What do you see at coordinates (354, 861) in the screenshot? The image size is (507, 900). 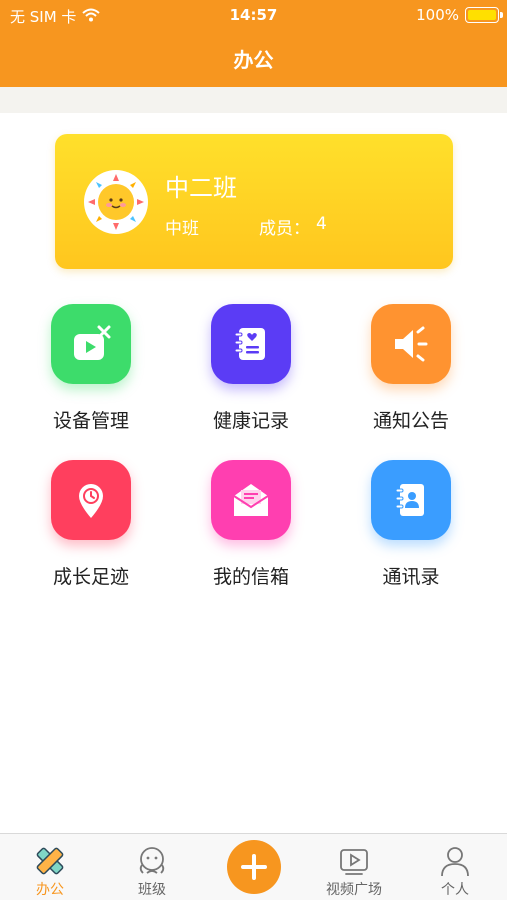 I see `video-play-icon` at bounding box center [354, 861].